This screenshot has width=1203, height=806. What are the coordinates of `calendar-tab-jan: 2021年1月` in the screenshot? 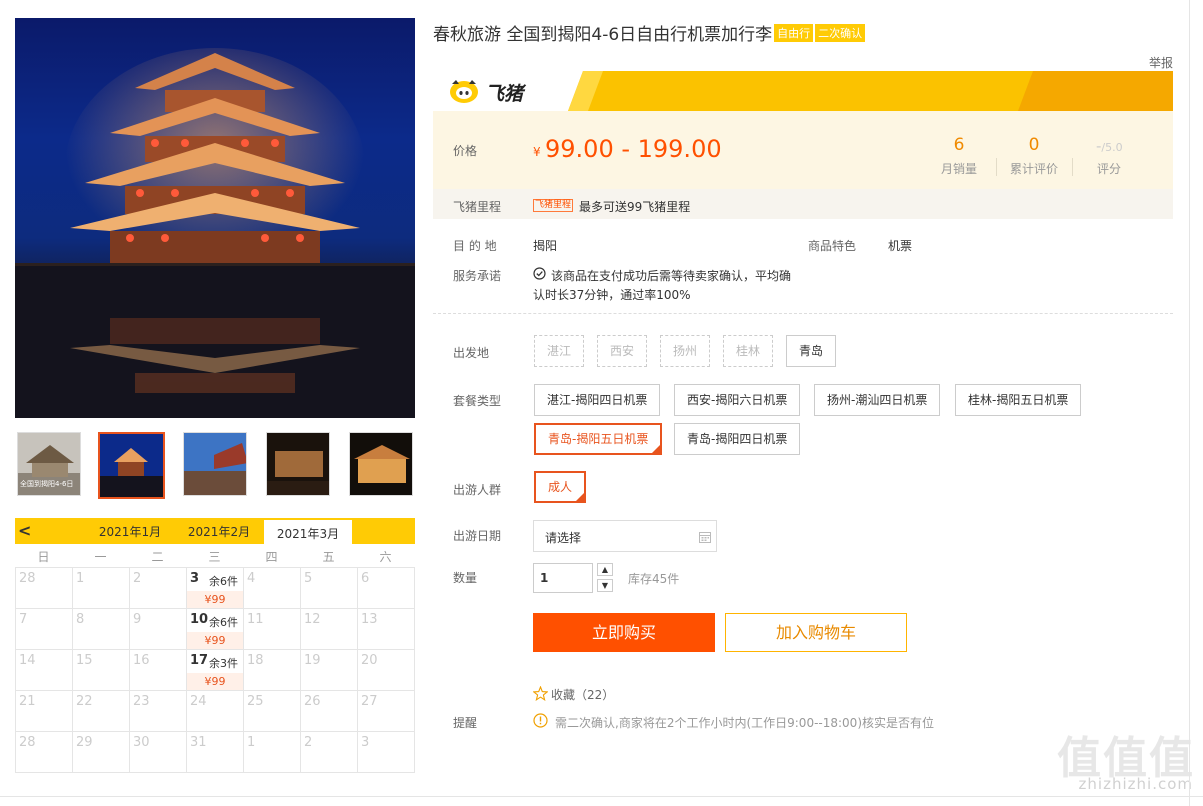 It's located at (130, 531).